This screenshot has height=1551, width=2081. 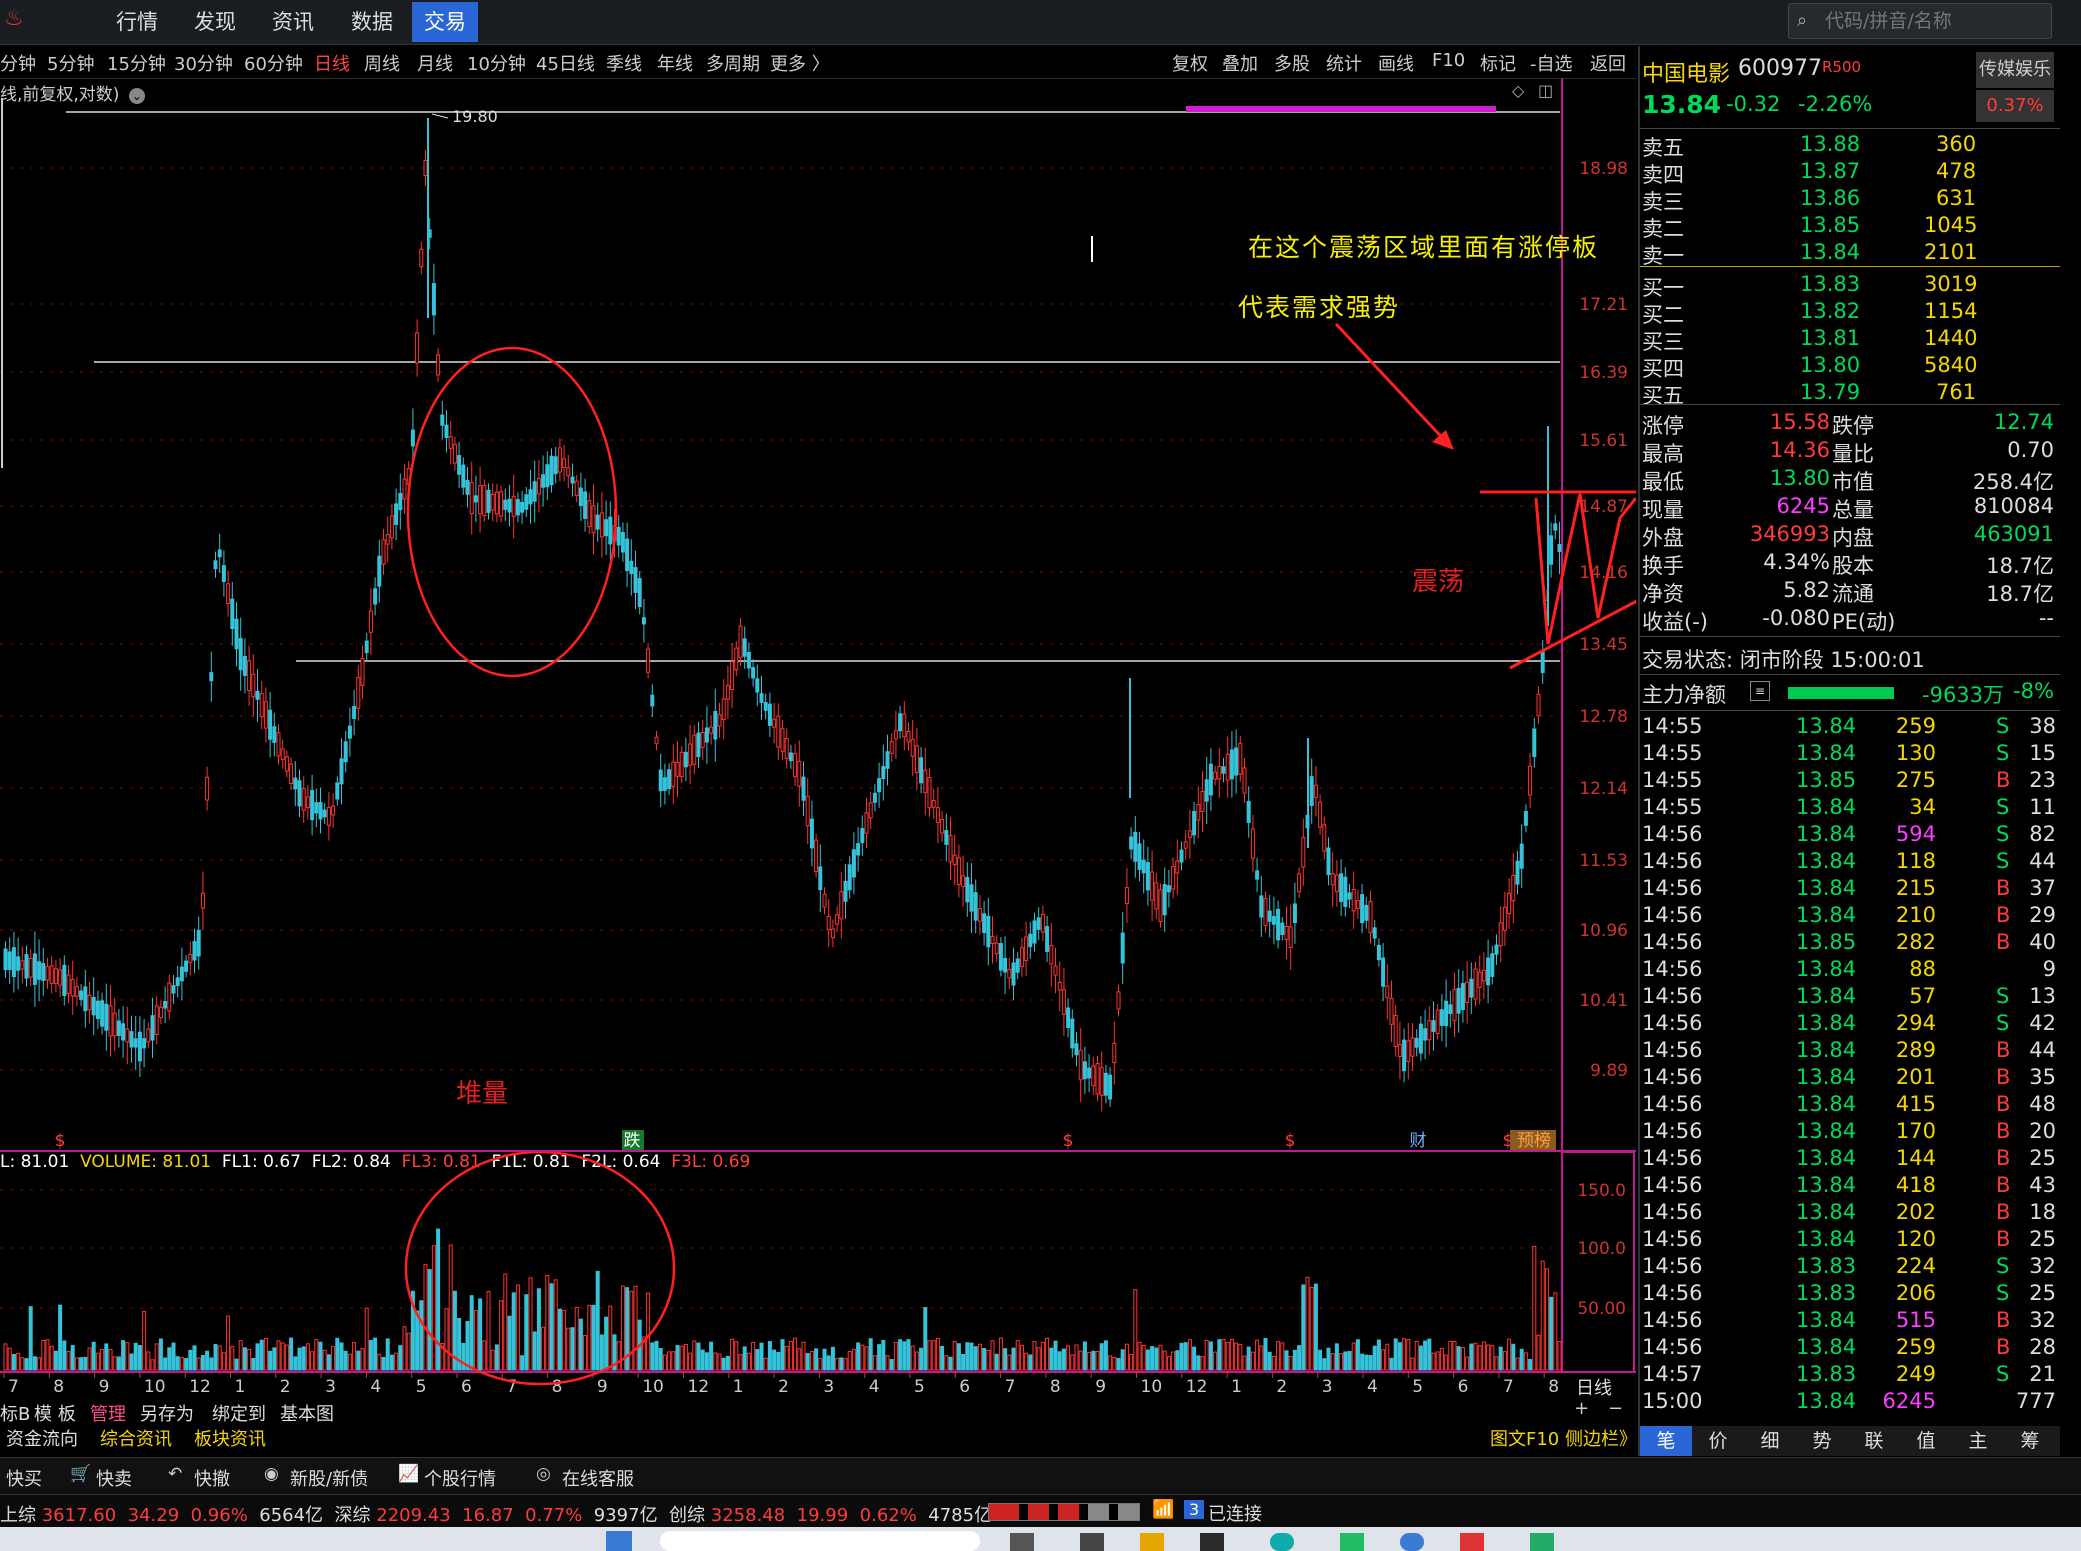 I want to click on bottom-tab-1: 模 板, so click(x=55, y=1413).